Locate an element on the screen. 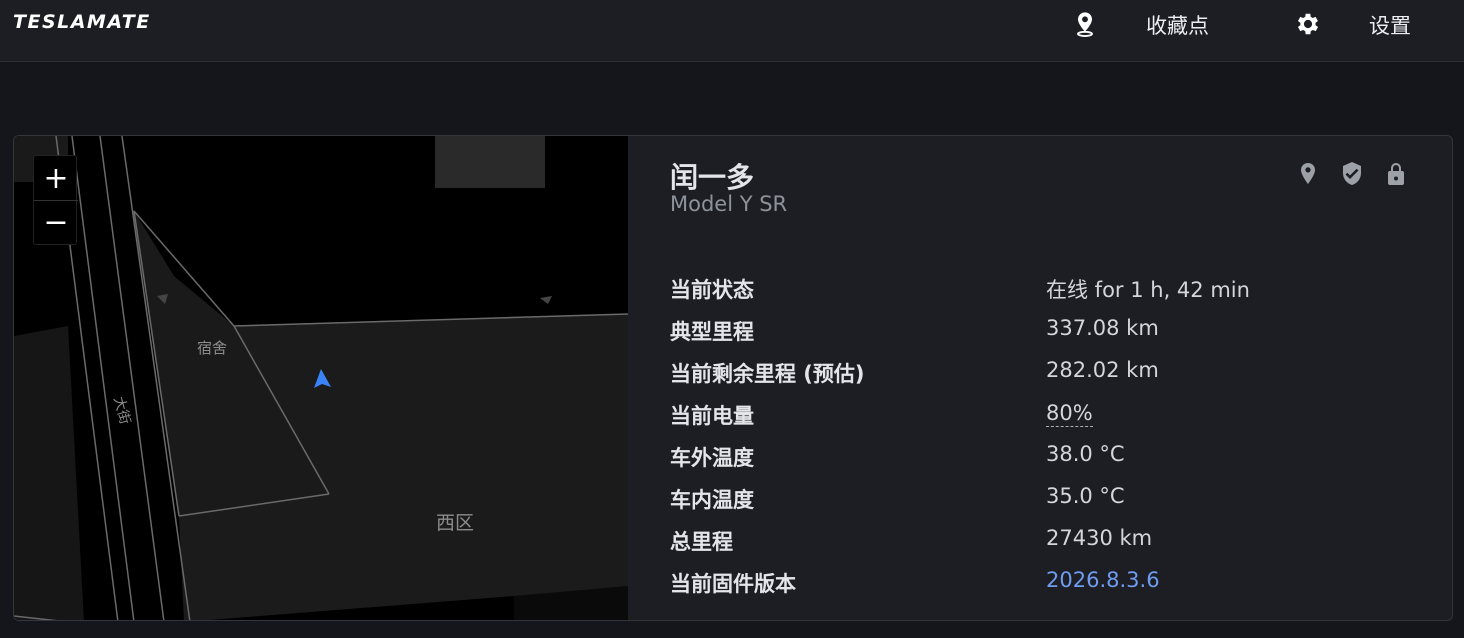 This screenshot has height=638, width=1464. row-label: 车外温度 is located at coordinates (712, 458).